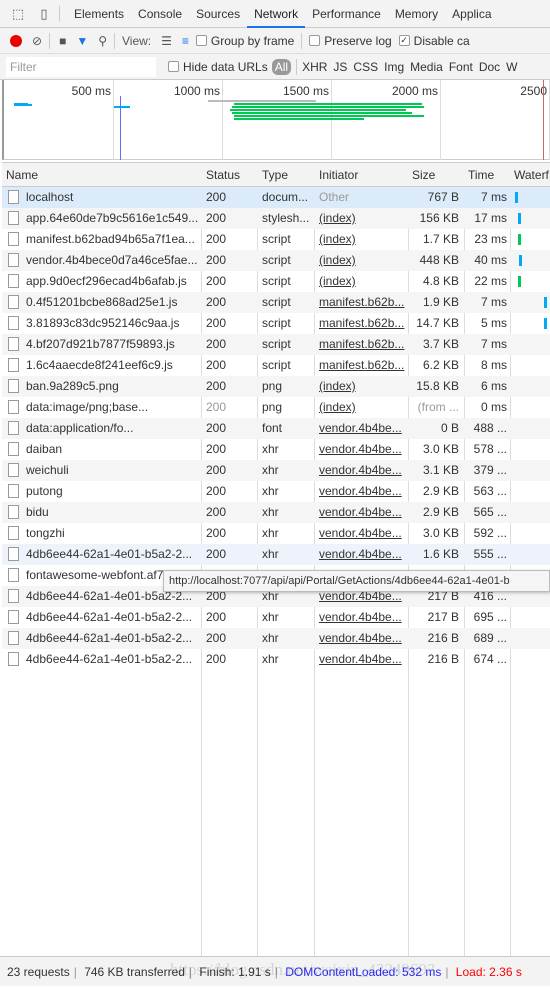 The width and height of the screenshot is (550, 987). What do you see at coordinates (404, 40) in the screenshot?
I see `disable-cache-checkbox: ✓` at bounding box center [404, 40].